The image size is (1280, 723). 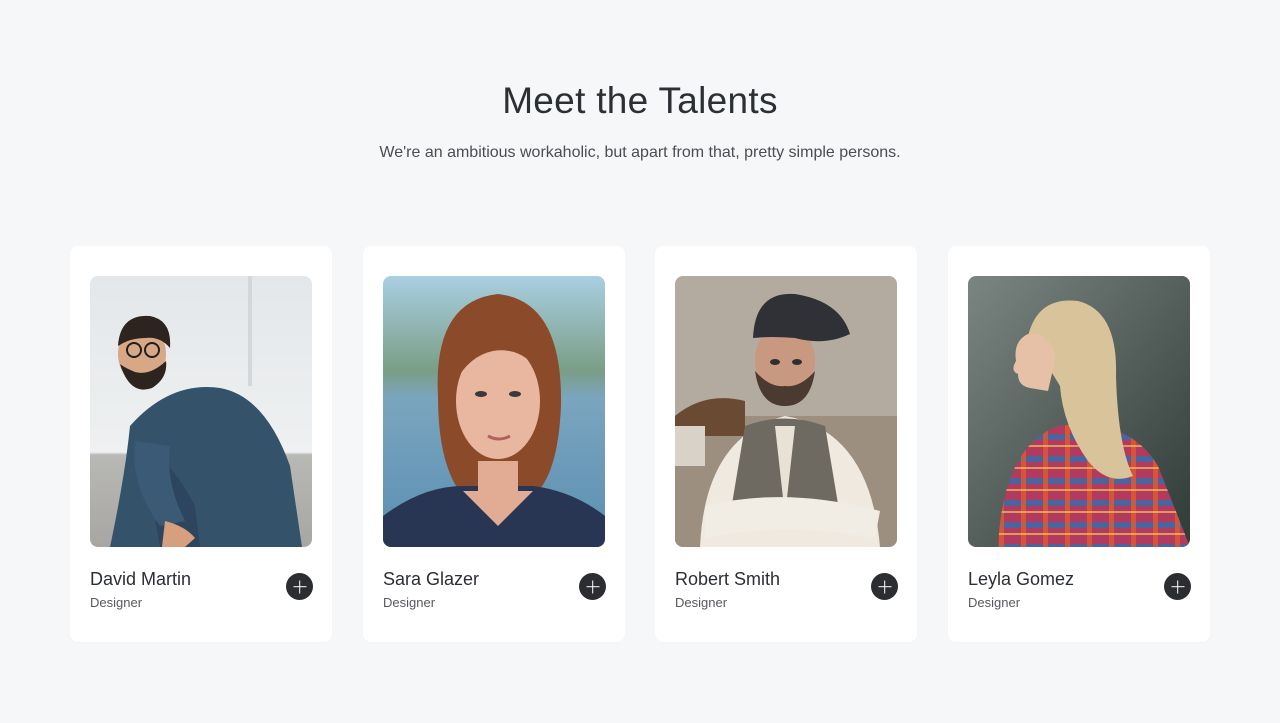 I want to click on talent-name: Sara Glazer, so click(x=431, y=579).